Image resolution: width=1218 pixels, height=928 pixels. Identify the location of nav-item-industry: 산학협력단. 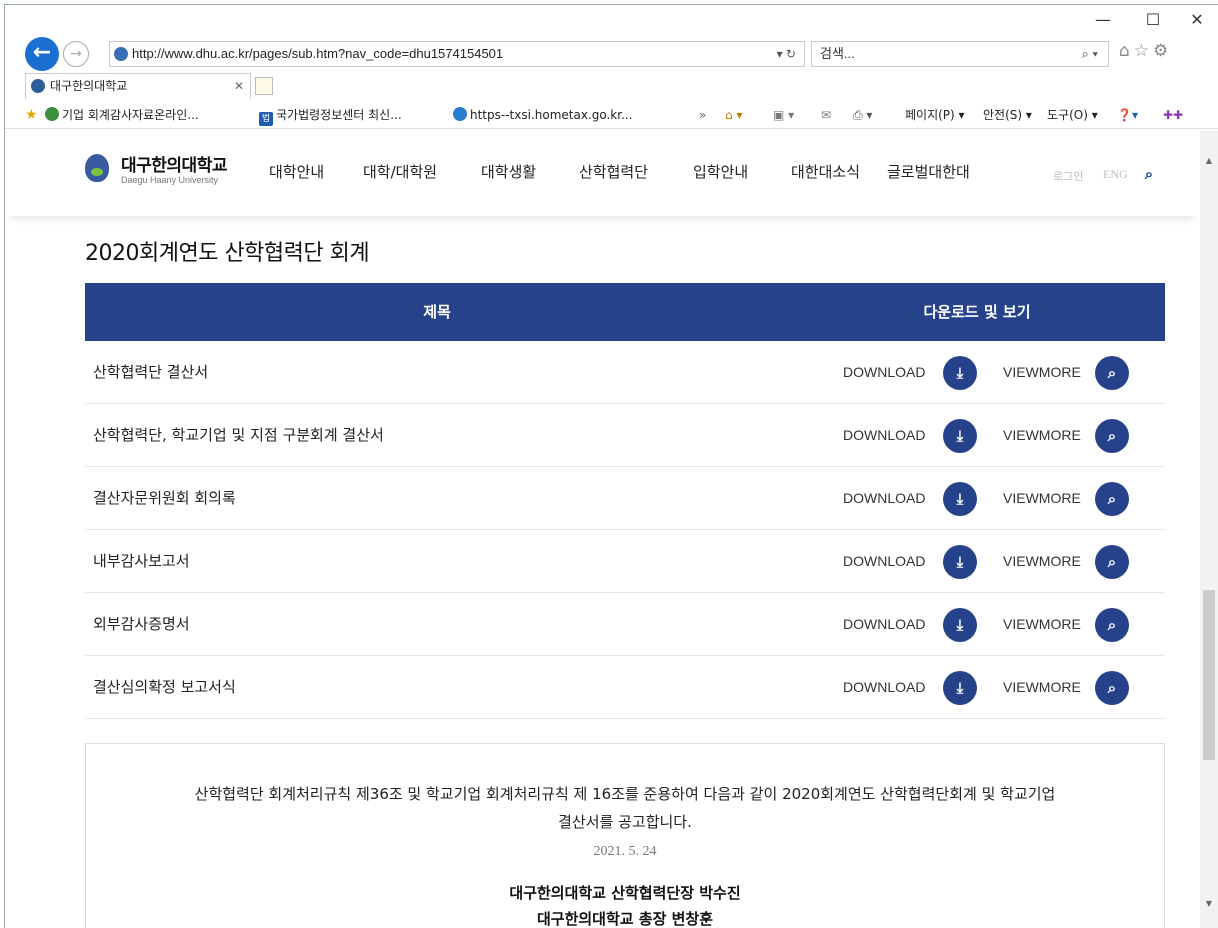
(613, 171).